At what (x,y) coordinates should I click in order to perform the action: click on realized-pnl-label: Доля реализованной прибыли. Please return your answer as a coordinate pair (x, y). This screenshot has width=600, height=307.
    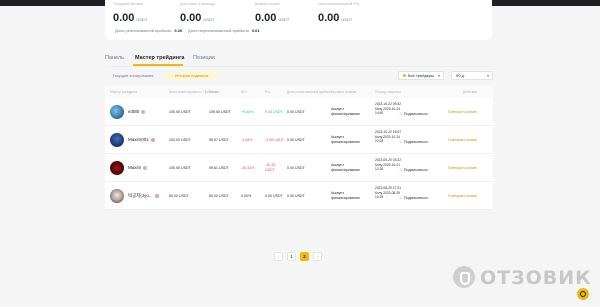
    Looking at the image, I should click on (143, 30).